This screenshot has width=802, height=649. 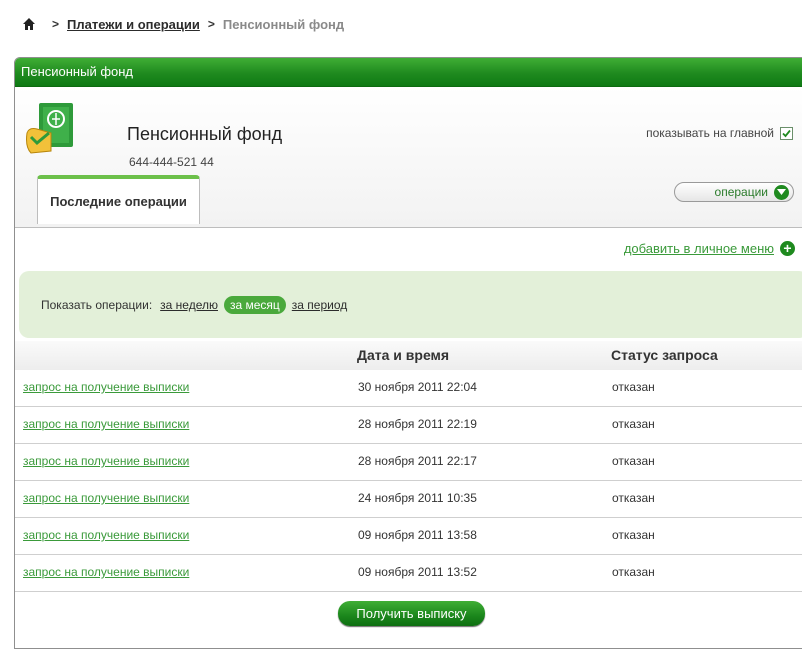 I want to click on show-on-main-toggle: показывать на главной, so click(x=719, y=133).